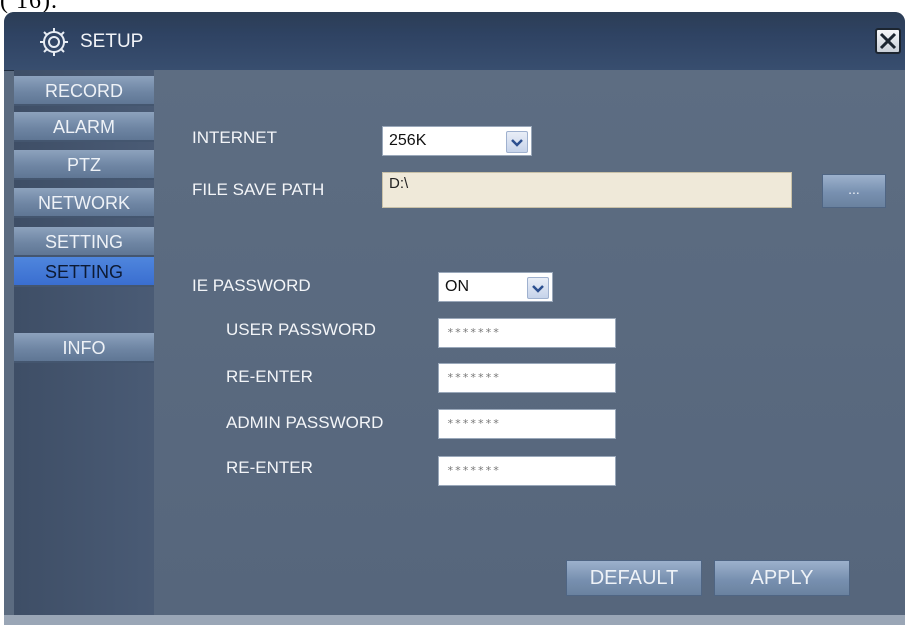 The height and width of the screenshot is (625, 905). I want to click on user-reenter-field: *******, so click(527, 378).